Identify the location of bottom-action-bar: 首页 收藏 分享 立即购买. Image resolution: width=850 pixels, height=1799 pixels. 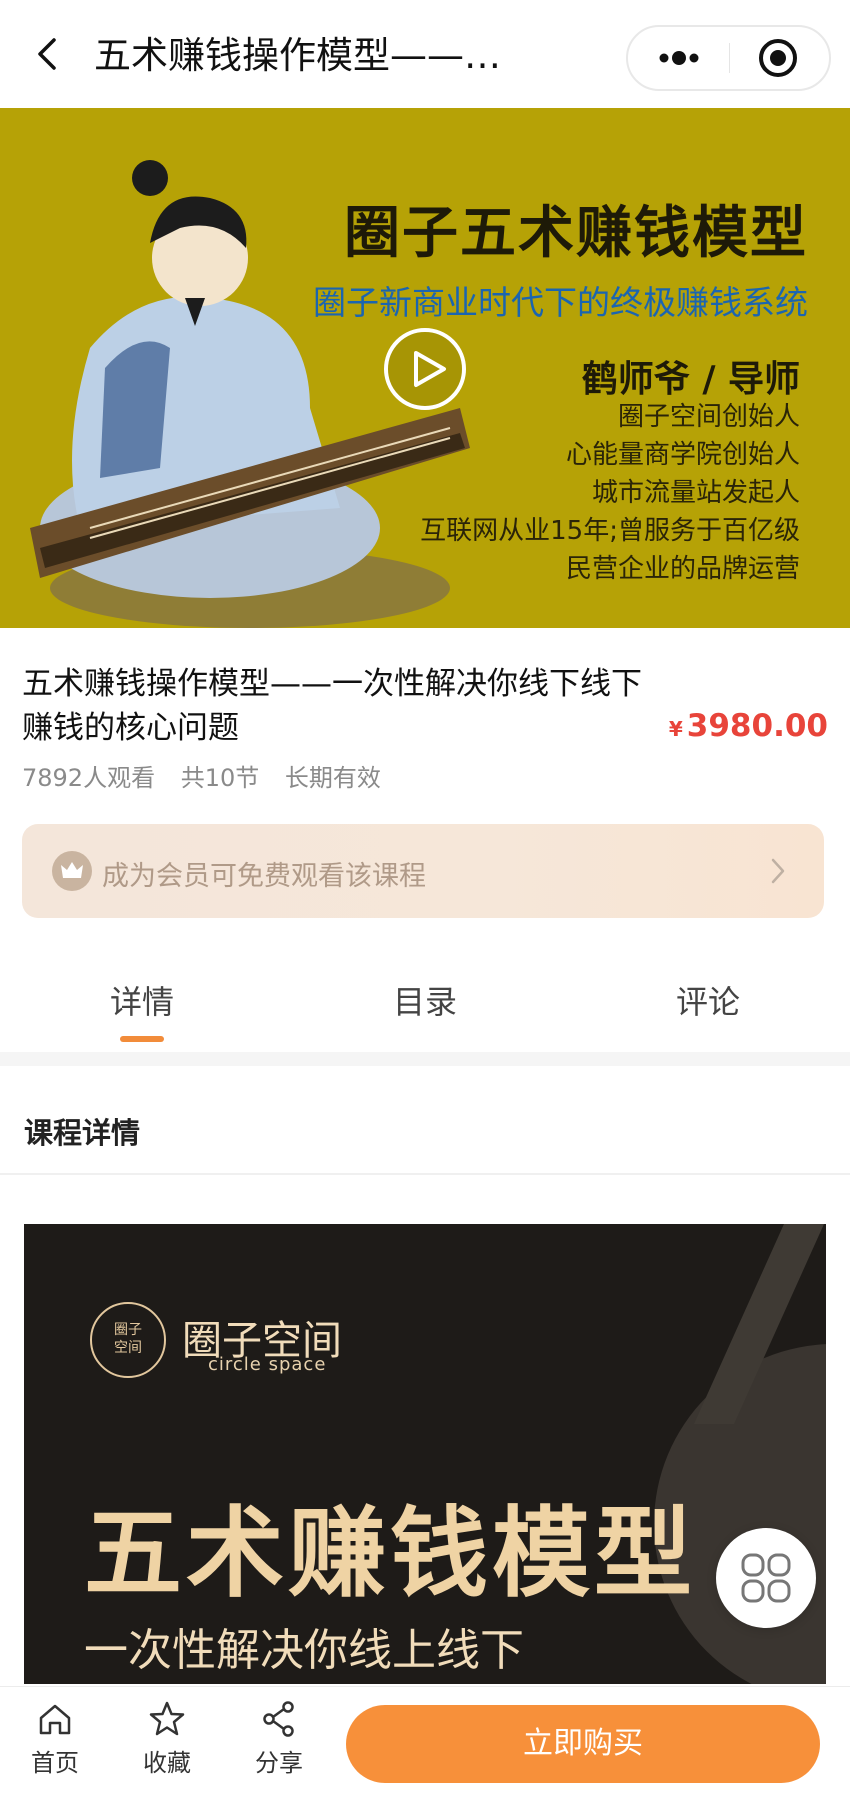
(425, 1742).